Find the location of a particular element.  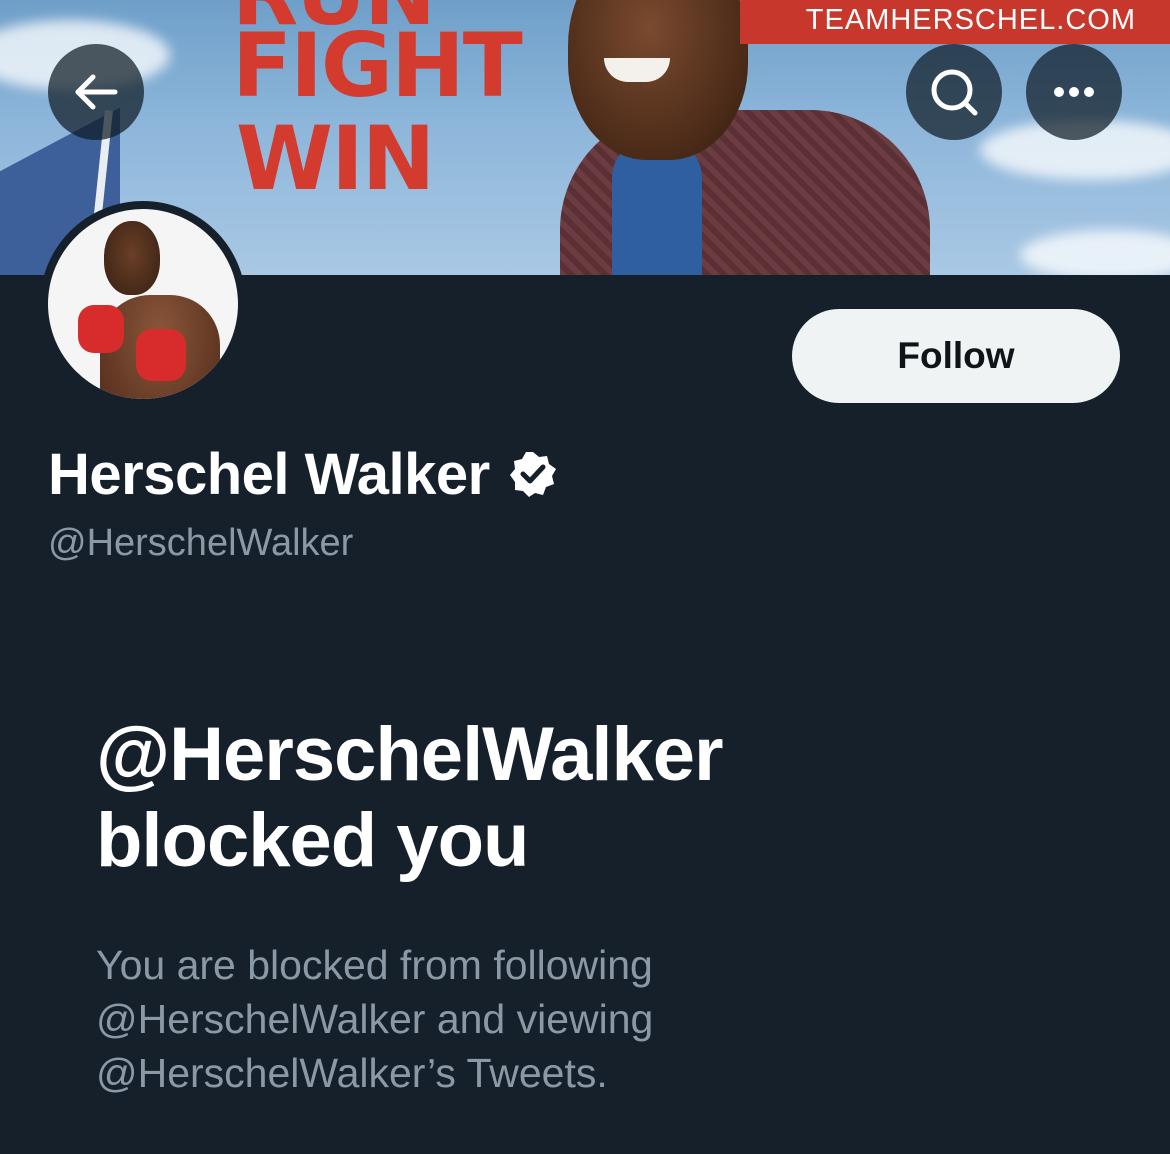

banner-slogan-win: WIN is located at coordinates (335, 158).